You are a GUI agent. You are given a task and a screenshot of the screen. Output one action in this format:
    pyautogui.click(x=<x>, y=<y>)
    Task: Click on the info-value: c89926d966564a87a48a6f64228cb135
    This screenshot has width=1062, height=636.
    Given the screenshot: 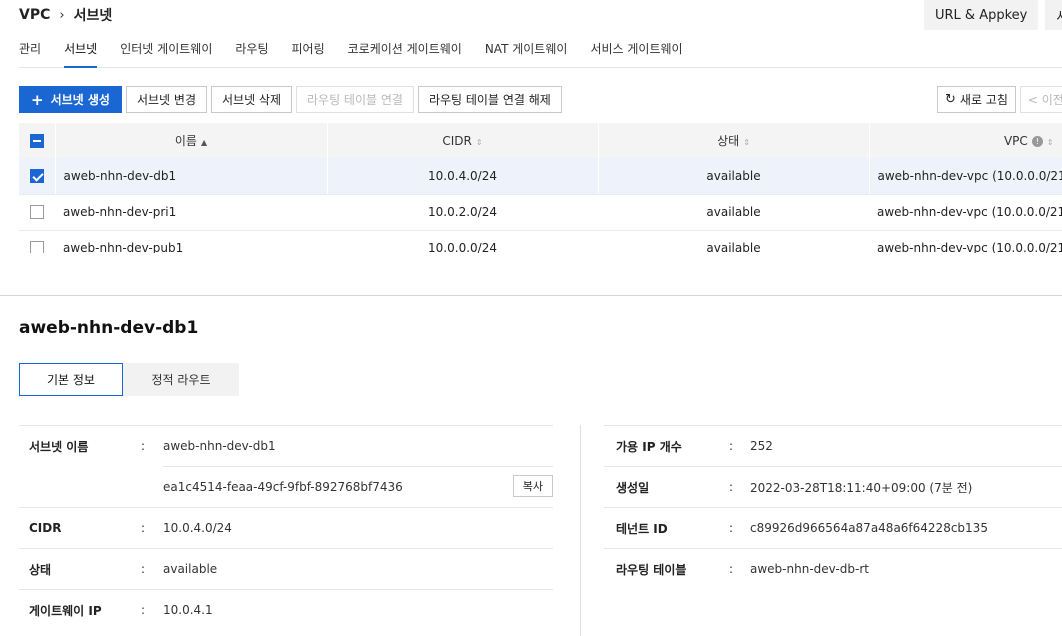 What is the action you would take?
    pyautogui.click(x=869, y=528)
    